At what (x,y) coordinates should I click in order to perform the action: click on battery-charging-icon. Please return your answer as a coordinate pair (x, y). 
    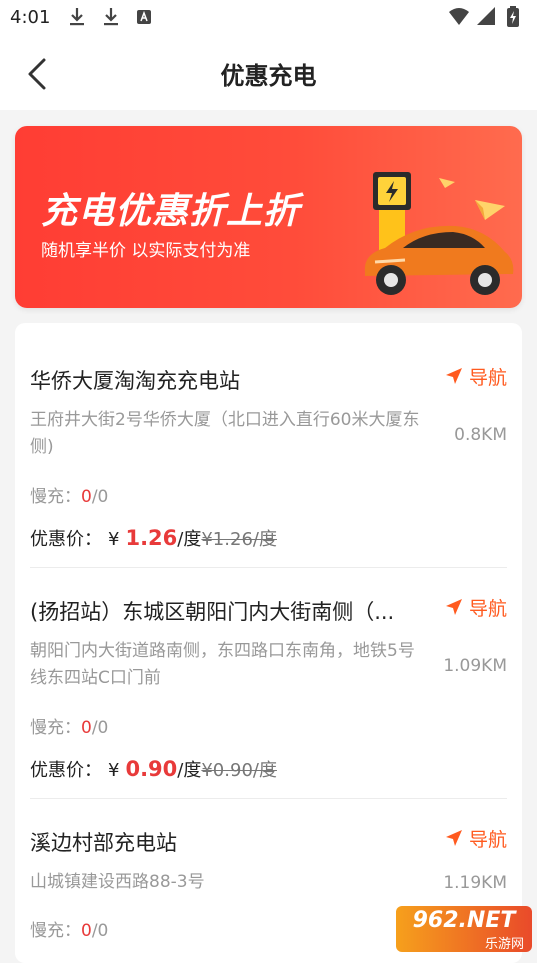
    Looking at the image, I should click on (513, 16).